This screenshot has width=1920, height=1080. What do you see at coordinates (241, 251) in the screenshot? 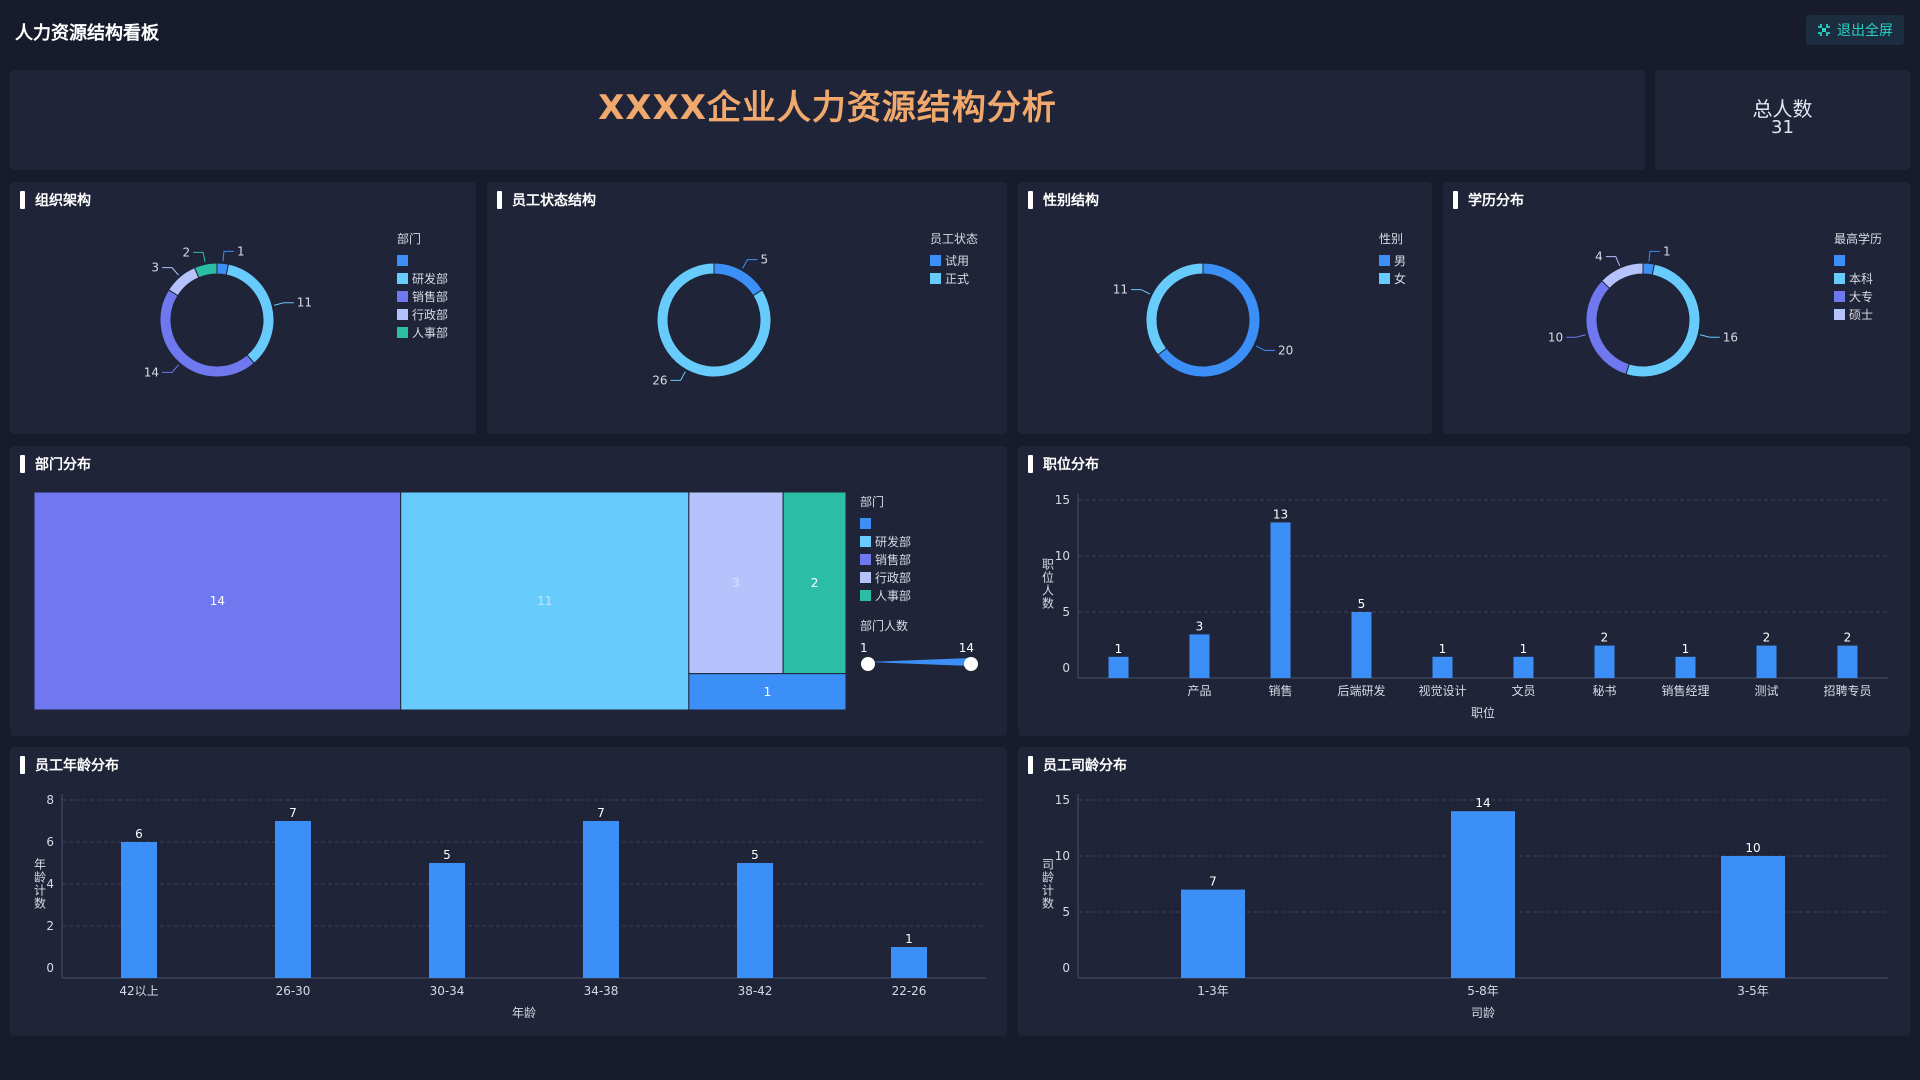
I see `data-label: 1` at bounding box center [241, 251].